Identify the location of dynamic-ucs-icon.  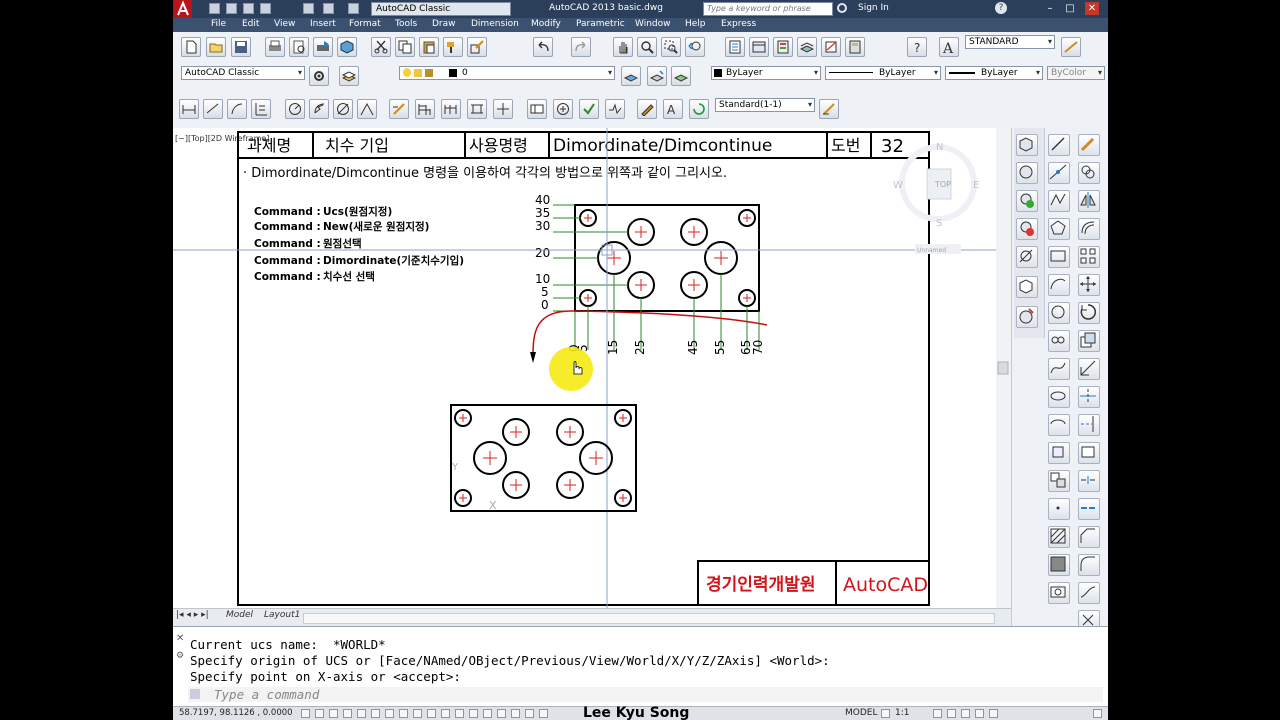
(417, 713).